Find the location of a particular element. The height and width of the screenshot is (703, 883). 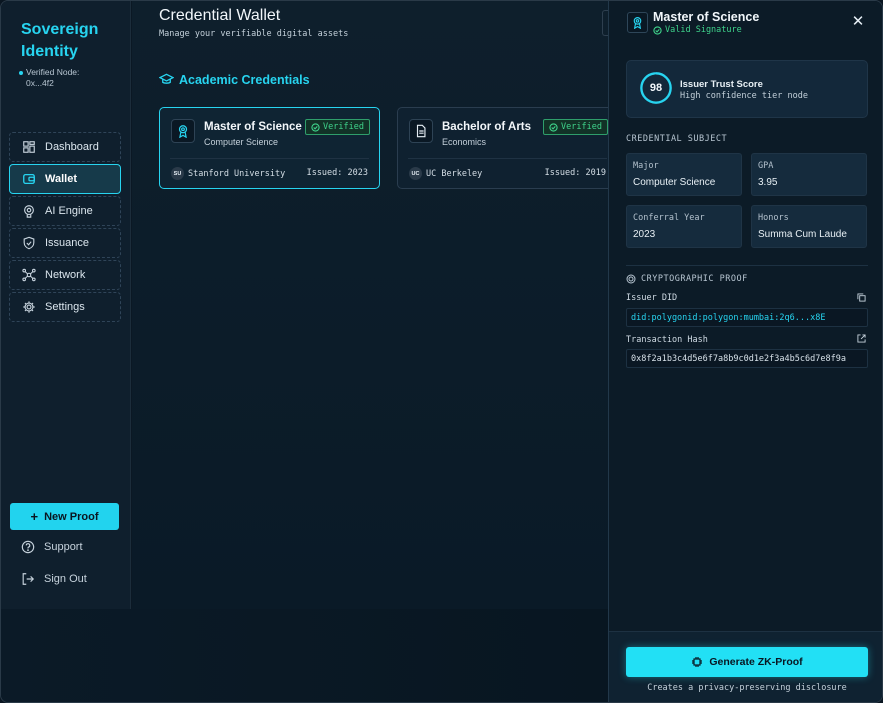

signature-status: Valid Signature is located at coordinates (697, 30).